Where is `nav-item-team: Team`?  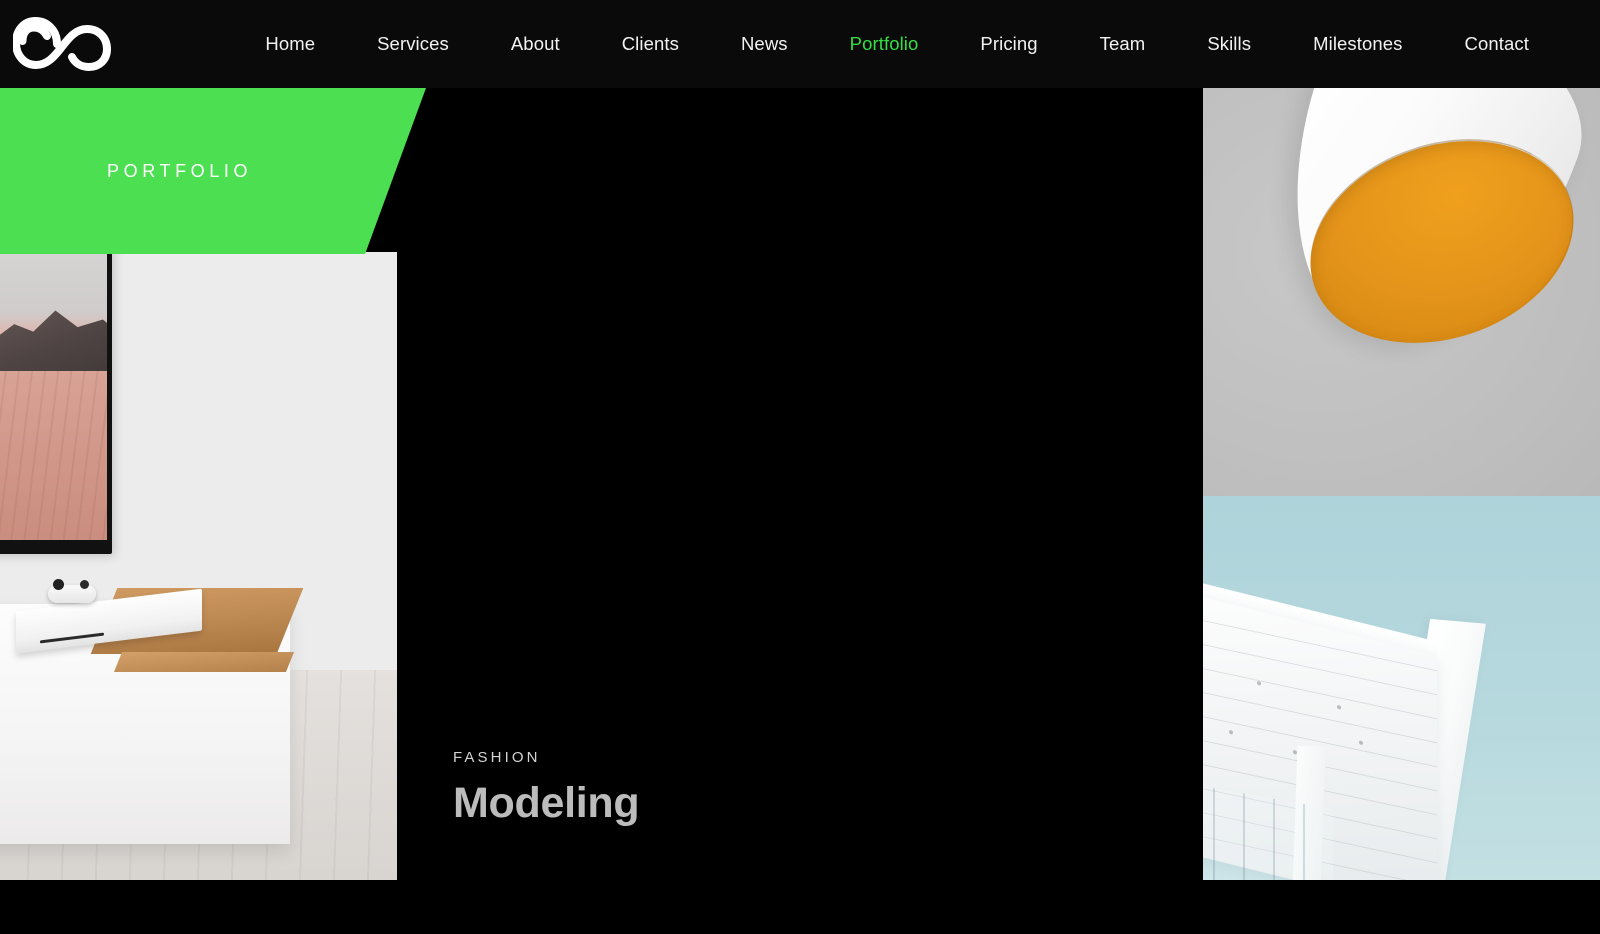 nav-item-team: Team is located at coordinates (1123, 44).